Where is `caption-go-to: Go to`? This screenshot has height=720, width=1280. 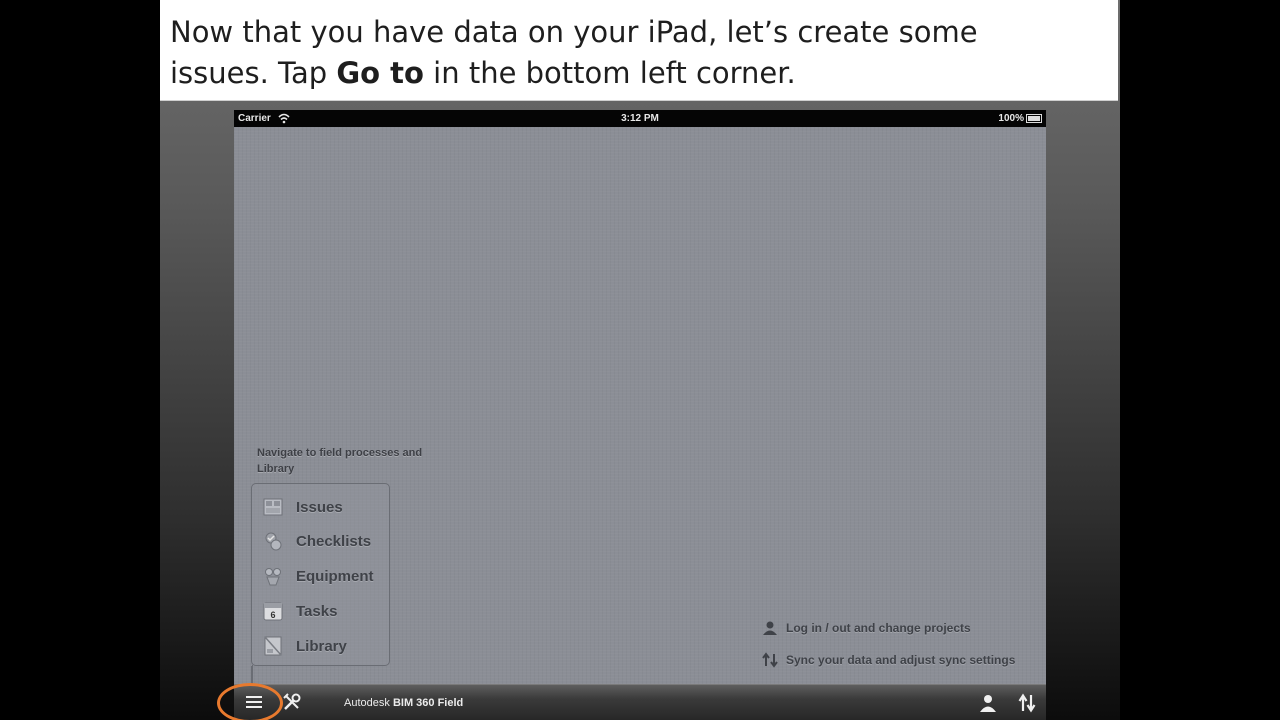 caption-go-to: Go to is located at coordinates (380, 73).